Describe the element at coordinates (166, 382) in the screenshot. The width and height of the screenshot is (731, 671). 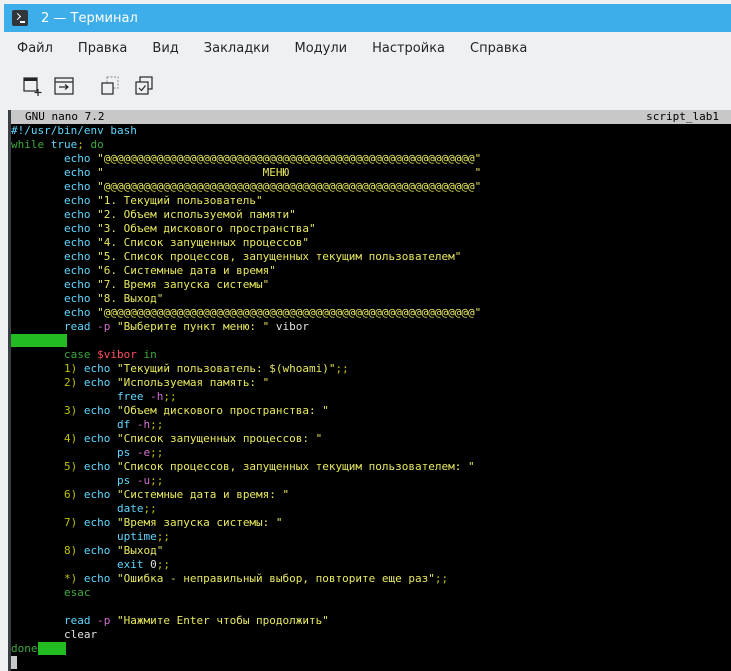
I see `code-line: 2) echo "Используемая память: "` at that location.